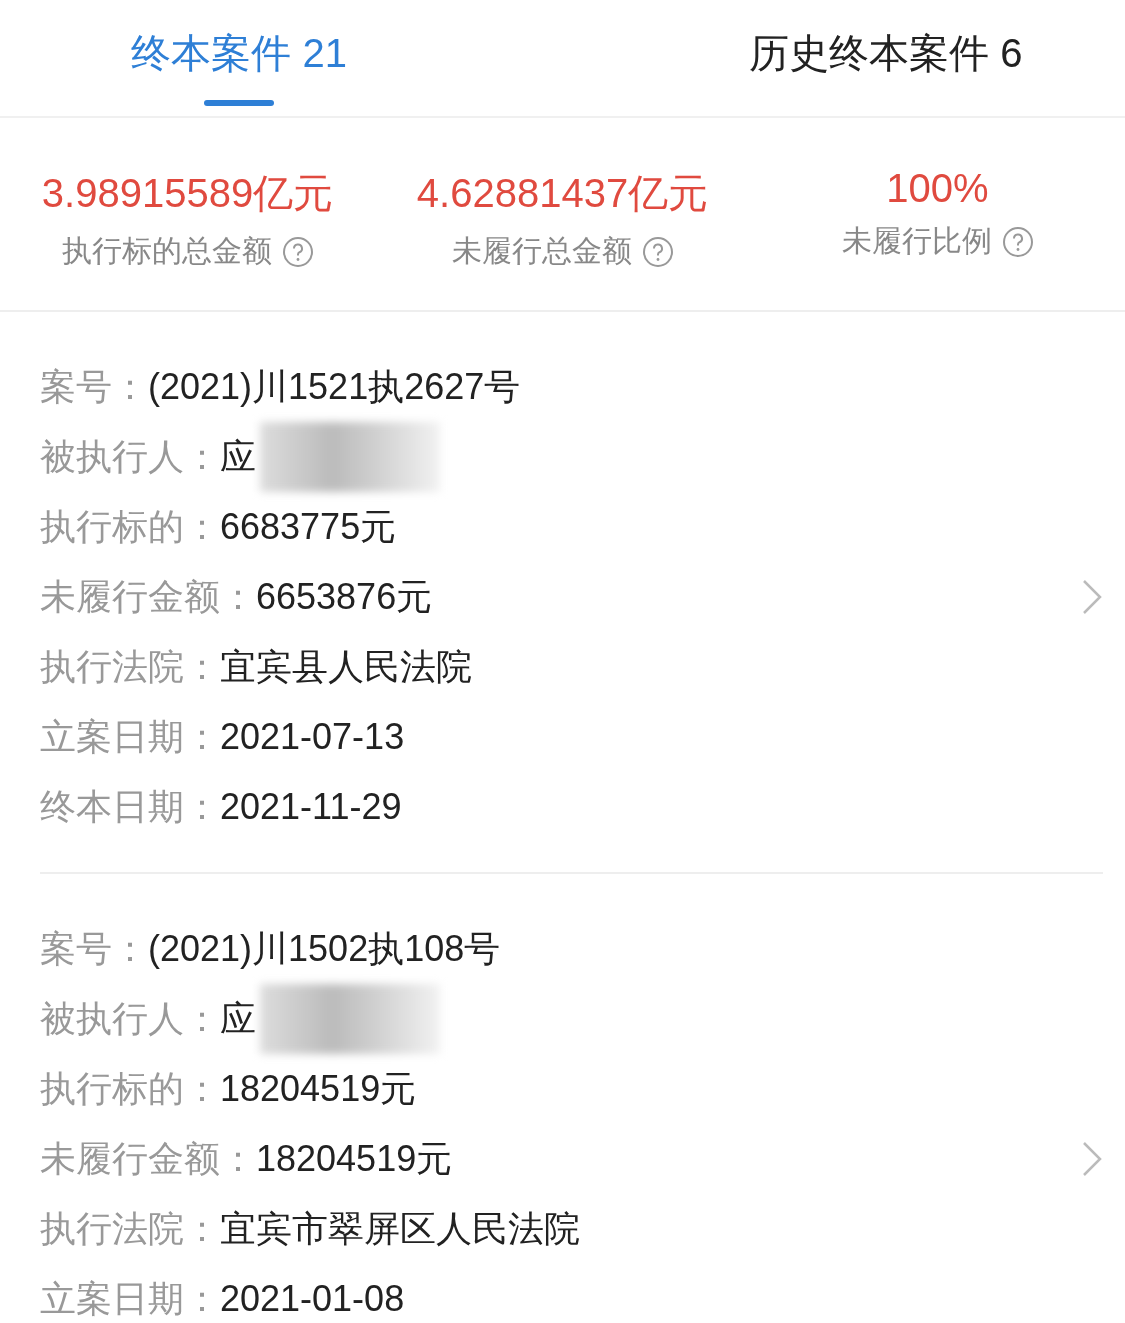 The width and height of the screenshot is (1125, 1323). Describe the element at coordinates (937, 188) in the screenshot. I see `stat-value: 100%` at that location.